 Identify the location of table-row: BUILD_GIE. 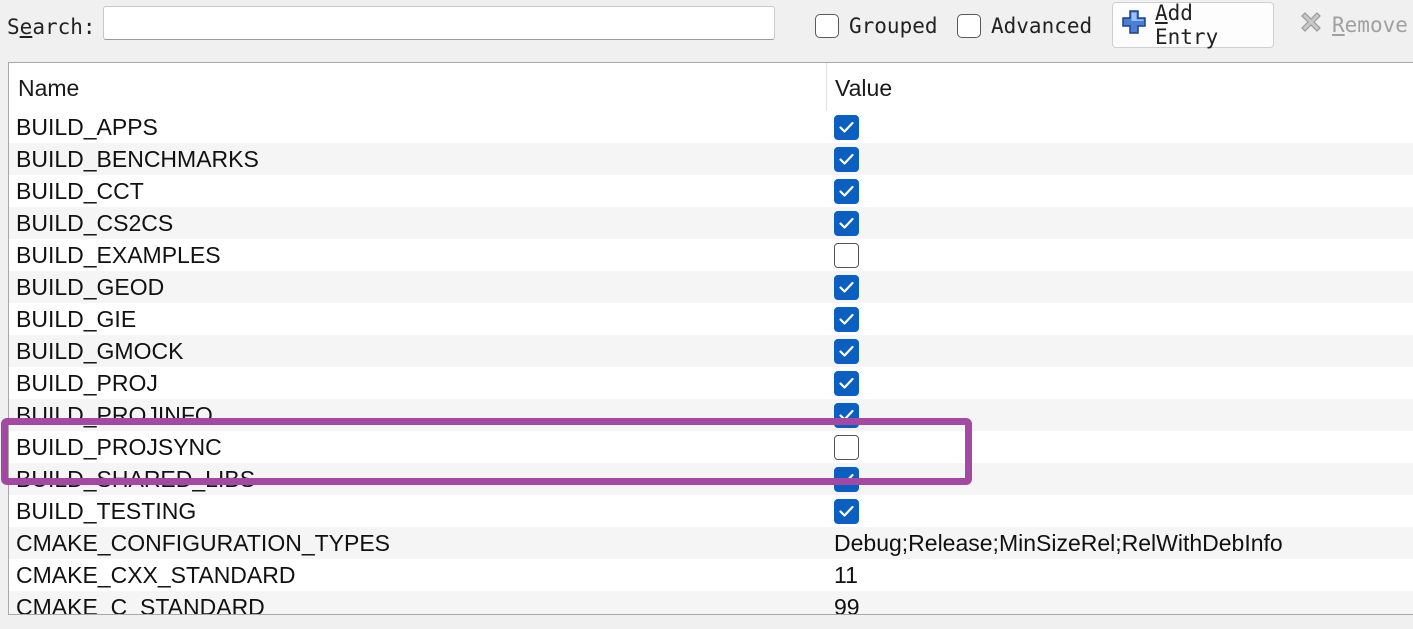
(711, 319).